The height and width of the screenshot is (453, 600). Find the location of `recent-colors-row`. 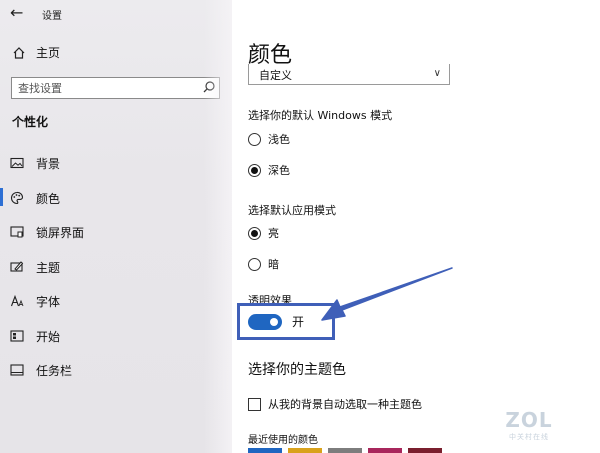

recent-colors-row is located at coordinates (345, 450).